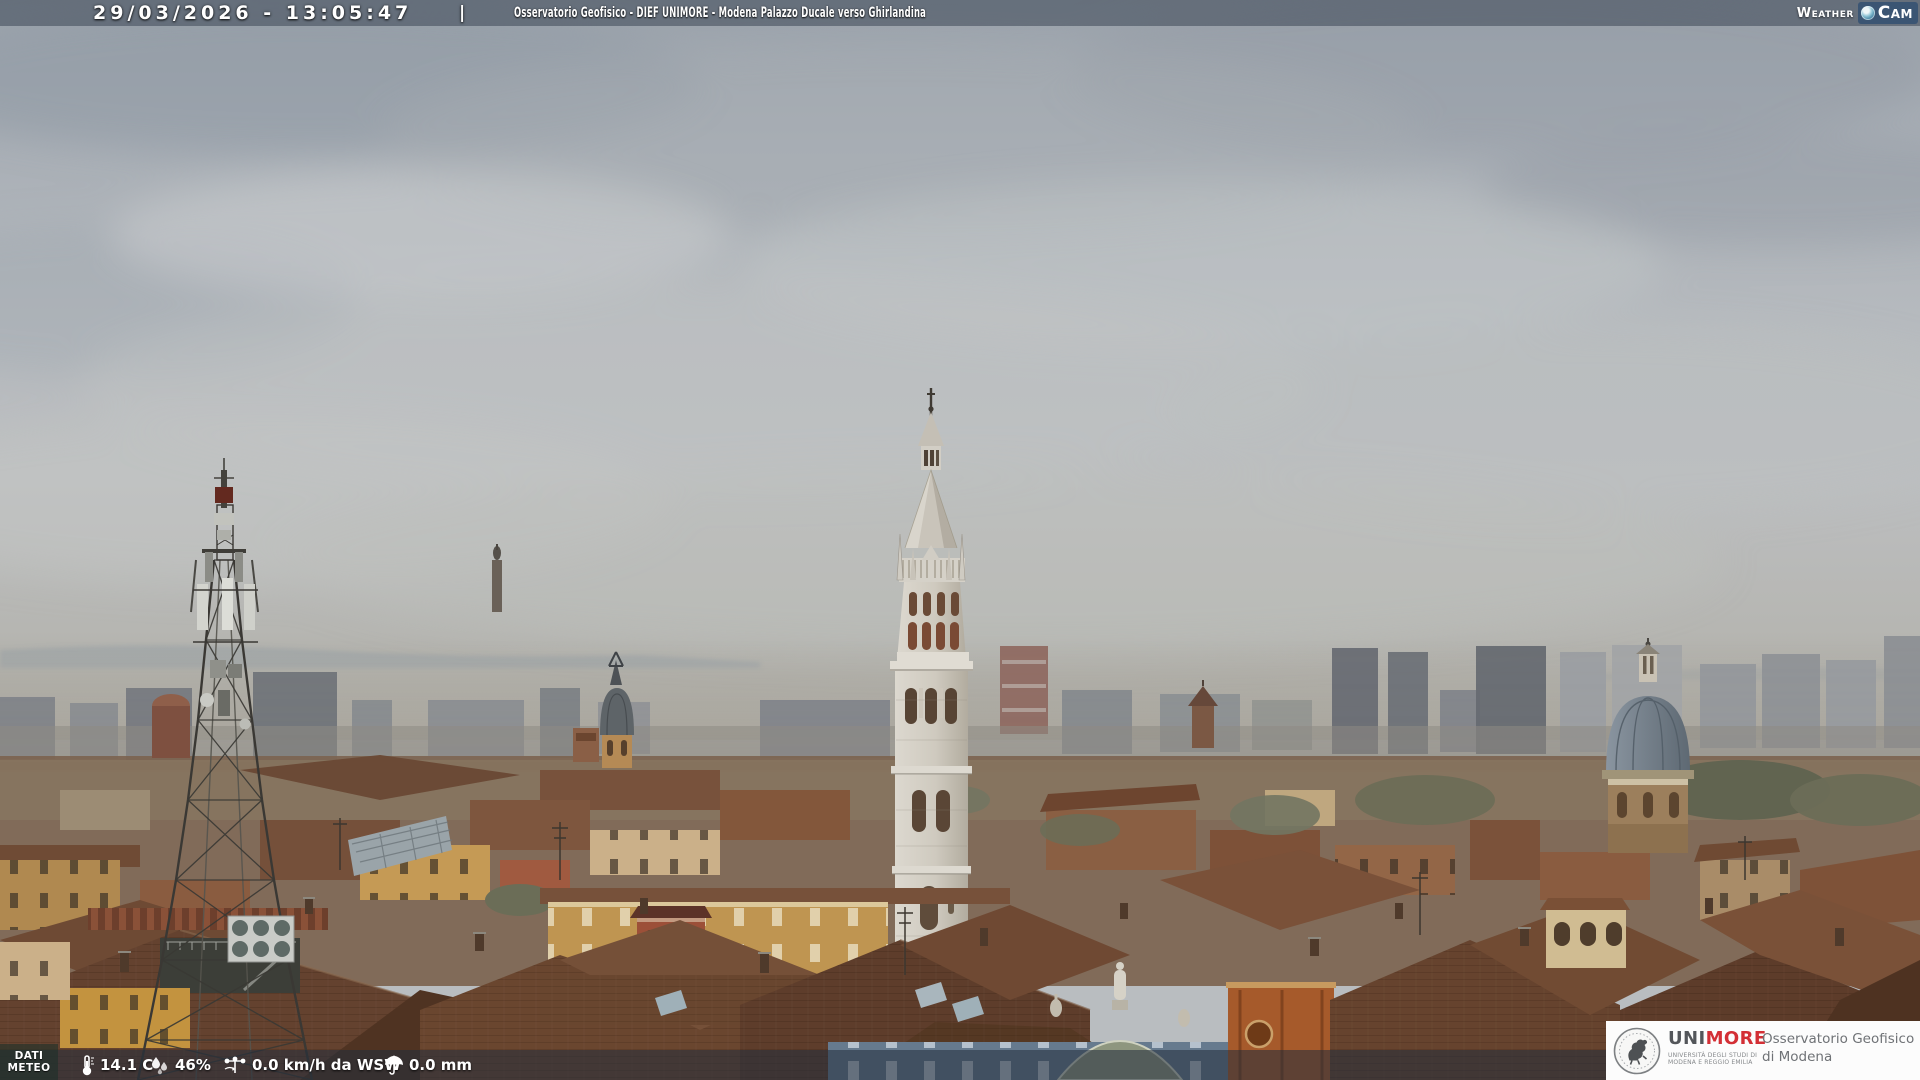 The height and width of the screenshot is (1080, 1920). Describe the element at coordinates (1867, 13) in the screenshot. I see `weathercam-dot-icon` at that location.